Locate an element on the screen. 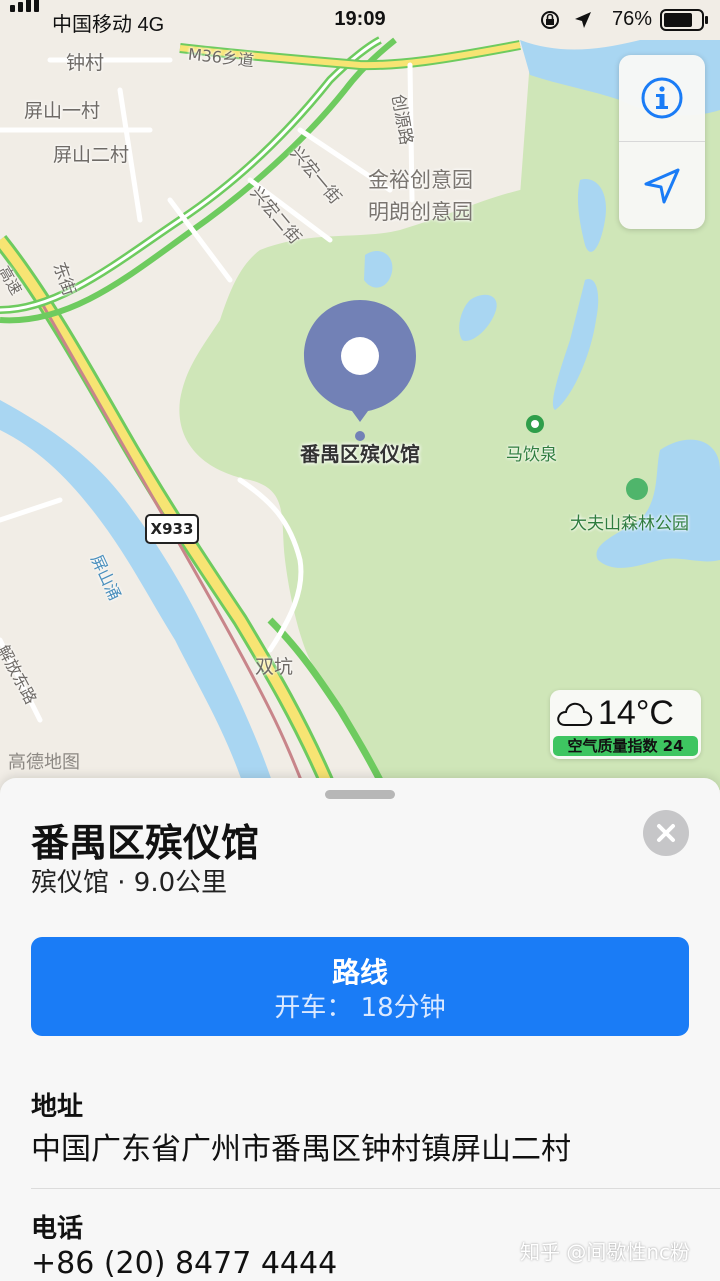 This screenshot has height=1281, width=720. map-provider-logo: 高德地图 is located at coordinates (44, 762).